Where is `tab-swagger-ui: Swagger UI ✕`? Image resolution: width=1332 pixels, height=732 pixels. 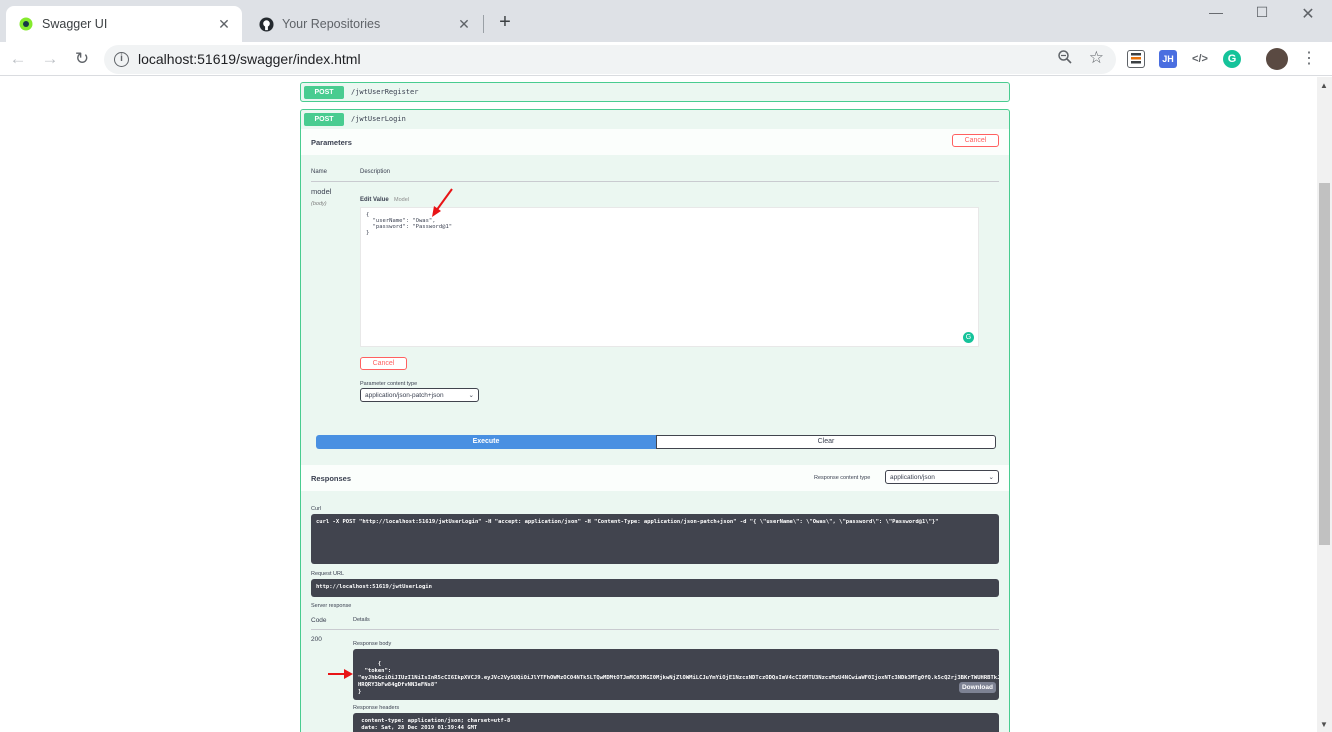
tab-swagger-ui: Swagger UI ✕ is located at coordinates (124, 24).